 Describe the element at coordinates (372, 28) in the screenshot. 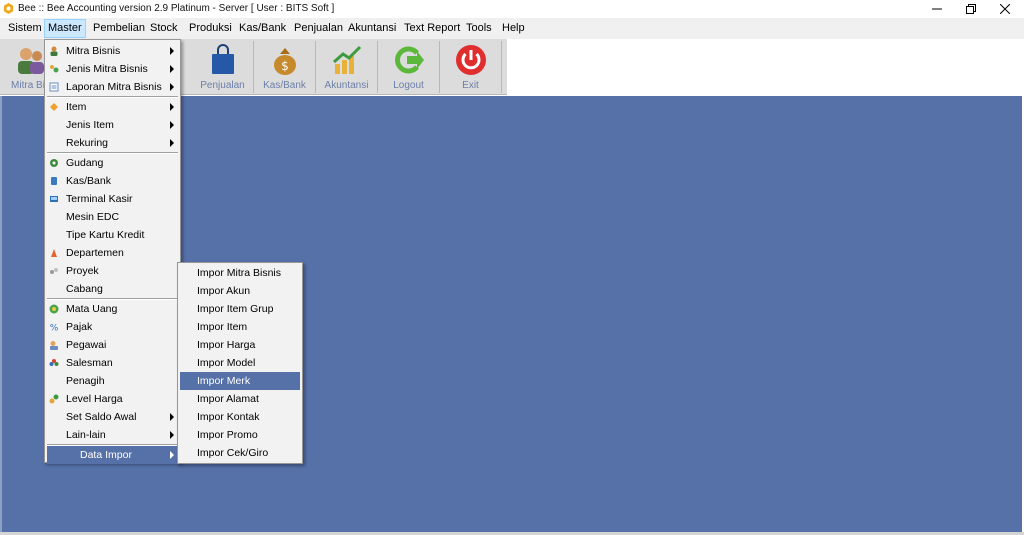

I see `menu-akuntansi: Akuntansi` at that location.